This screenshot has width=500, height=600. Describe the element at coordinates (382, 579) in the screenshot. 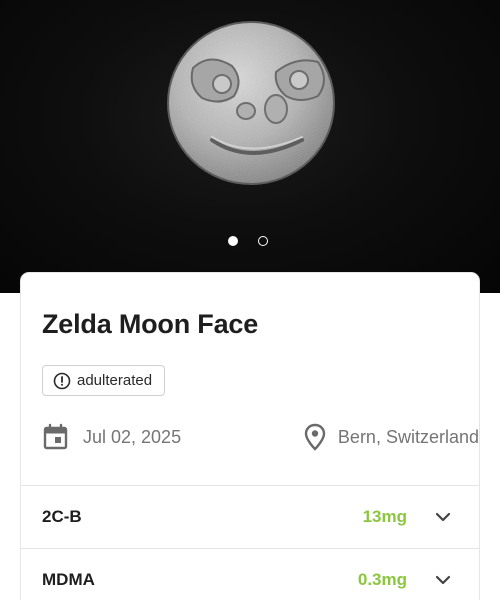

I see `substance-amount: 0.3mg` at that location.